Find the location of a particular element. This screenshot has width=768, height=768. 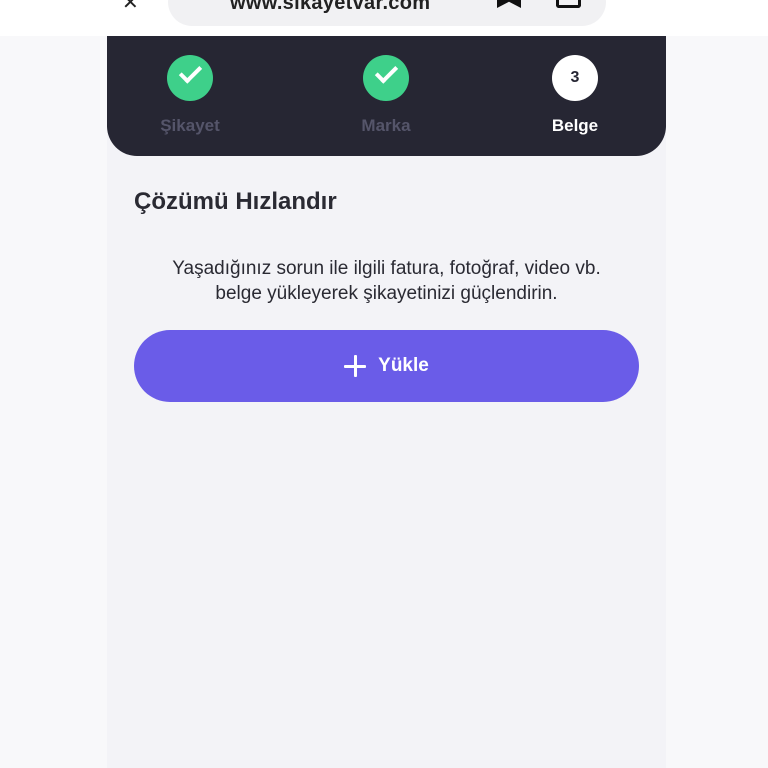

tabs-icon is located at coordinates (568, 4).